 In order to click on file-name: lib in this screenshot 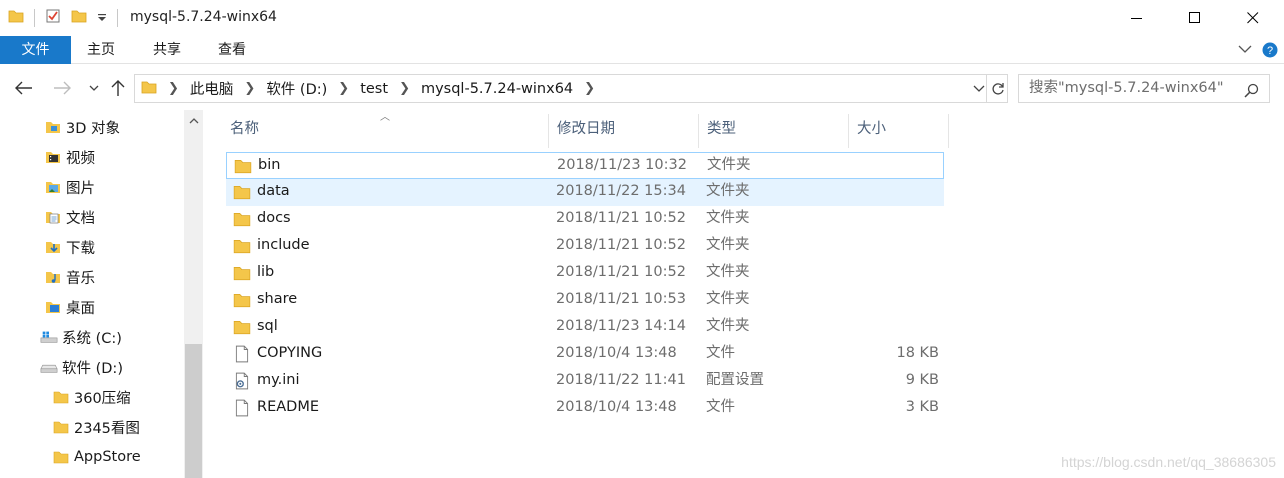, I will do `click(266, 272)`.